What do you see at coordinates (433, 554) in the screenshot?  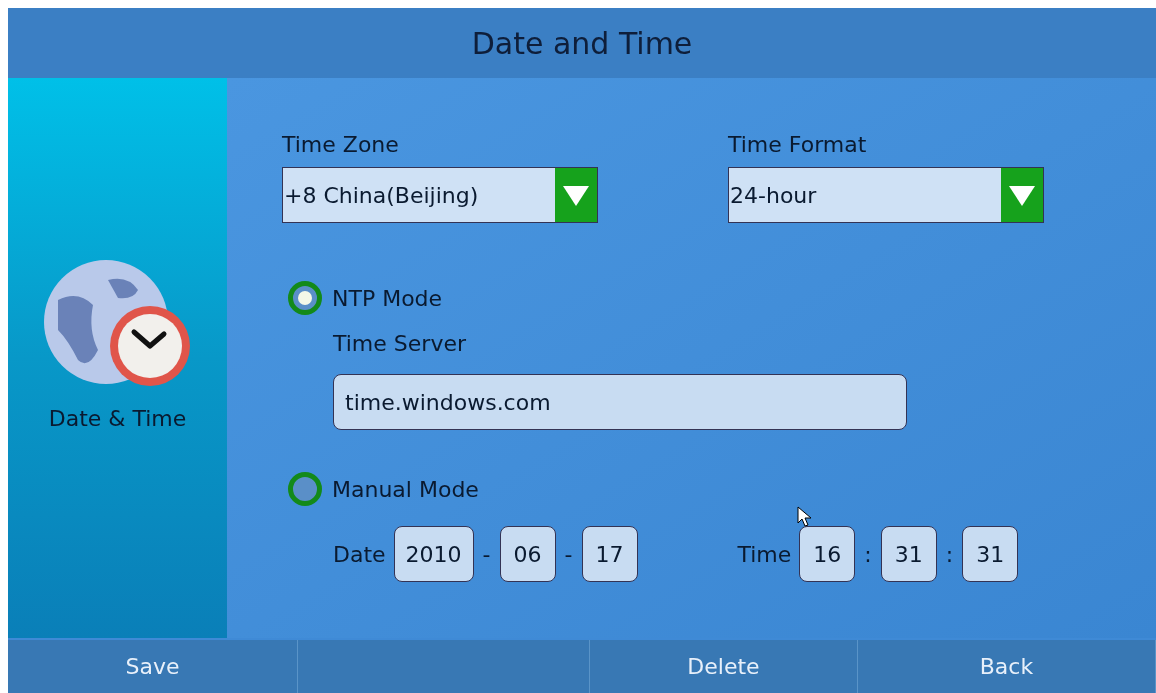 I see `date-input: 2010` at bounding box center [433, 554].